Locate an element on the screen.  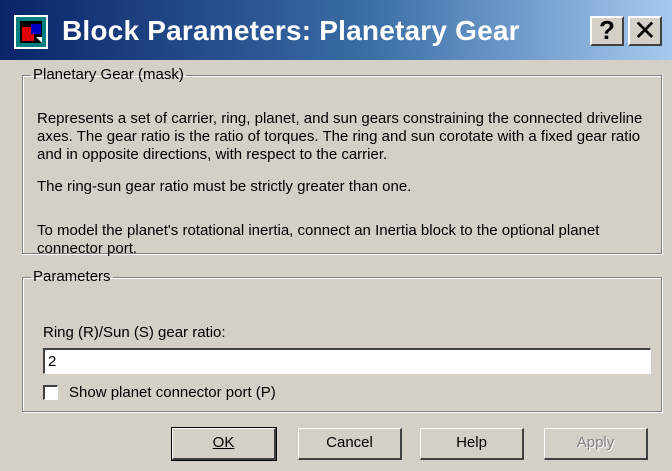
ok-button-label: OK is located at coordinates (223, 442).